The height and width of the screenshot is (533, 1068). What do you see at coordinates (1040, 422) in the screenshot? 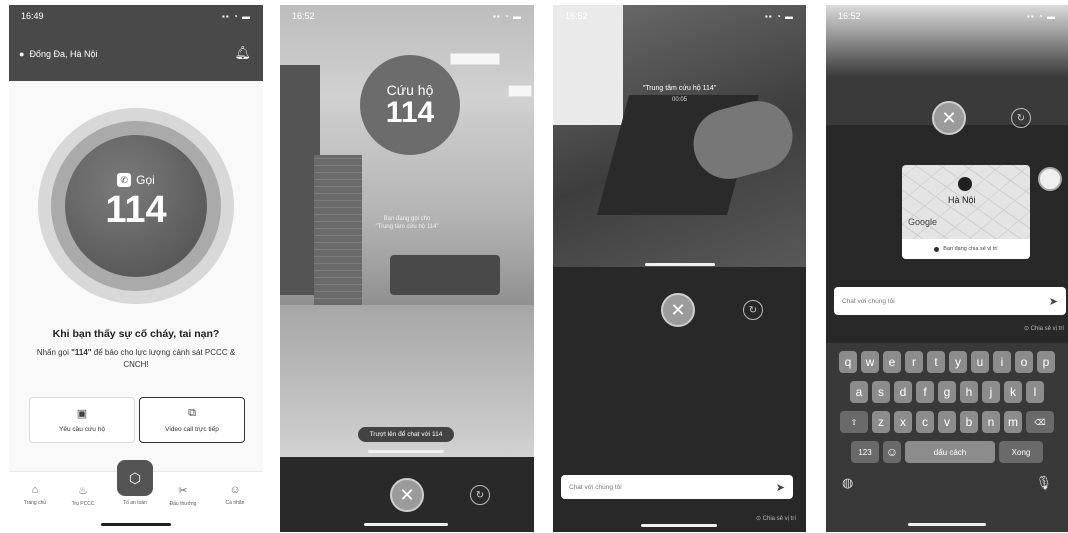
I see `backspace-key: ⌫` at bounding box center [1040, 422].